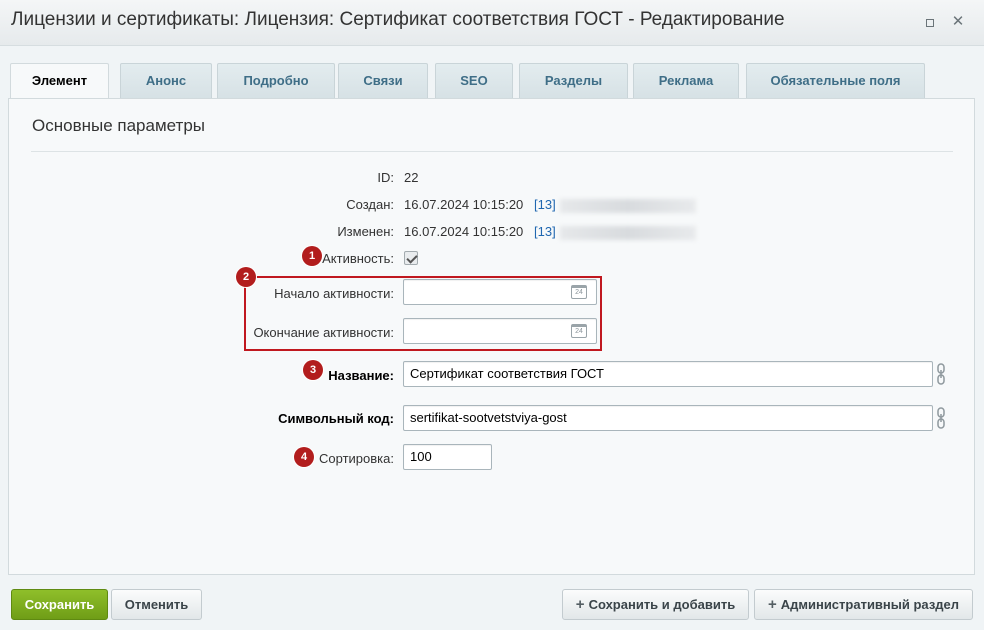 The height and width of the screenshot is (630, 984). Describe the element at coordinates (370, 204) in the screenshot. I see `created-label: Создан:` at that location.